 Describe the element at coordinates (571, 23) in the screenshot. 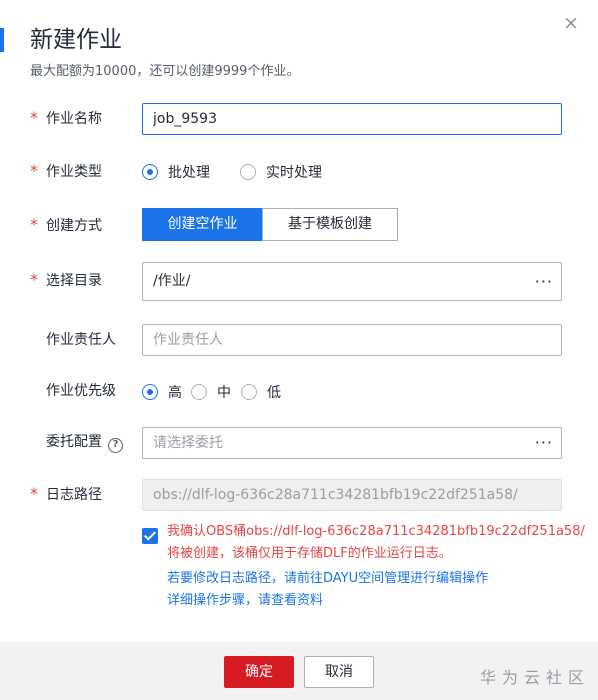

I see `close-icon: ×` at that location.